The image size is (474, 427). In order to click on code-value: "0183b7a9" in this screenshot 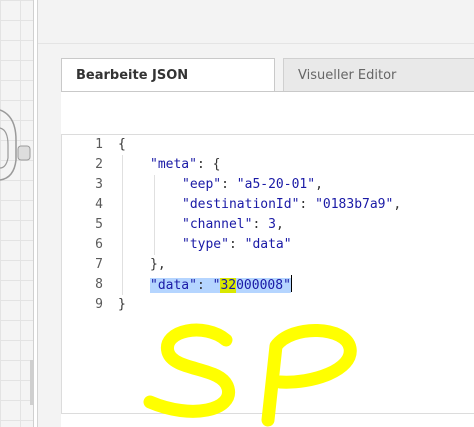, I will do `click(354, 204)`.